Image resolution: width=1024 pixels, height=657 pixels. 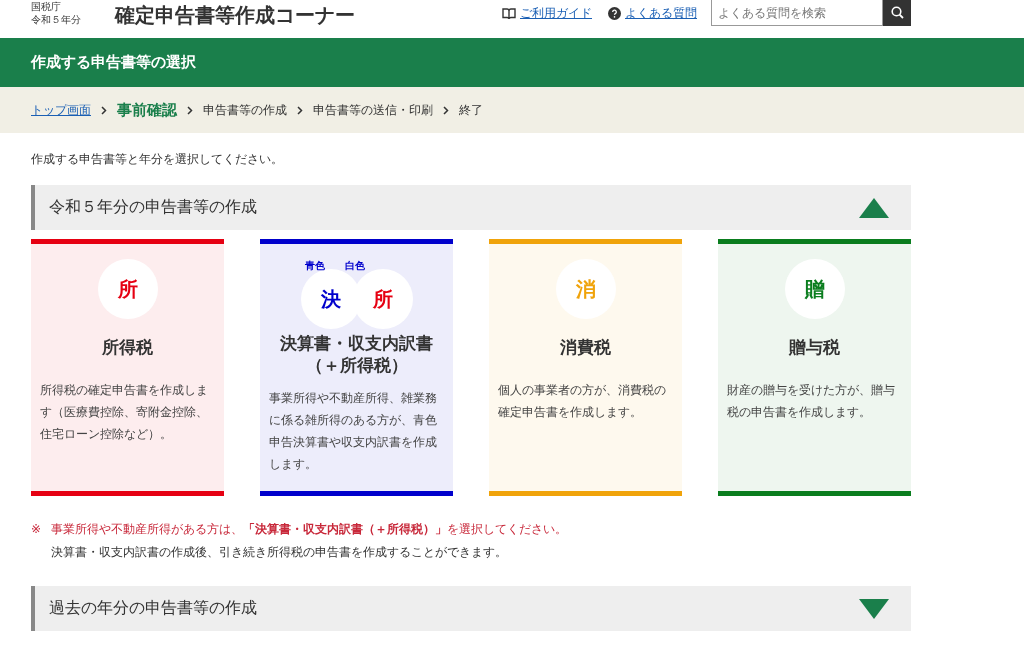 What do you see at coordinates (279, 552) in the screenshot?
I see `note-text: 決算書・収支内訳書の作成後、引き続き所得税の申告書を作成することができます。` at bounding box center [279, 552].